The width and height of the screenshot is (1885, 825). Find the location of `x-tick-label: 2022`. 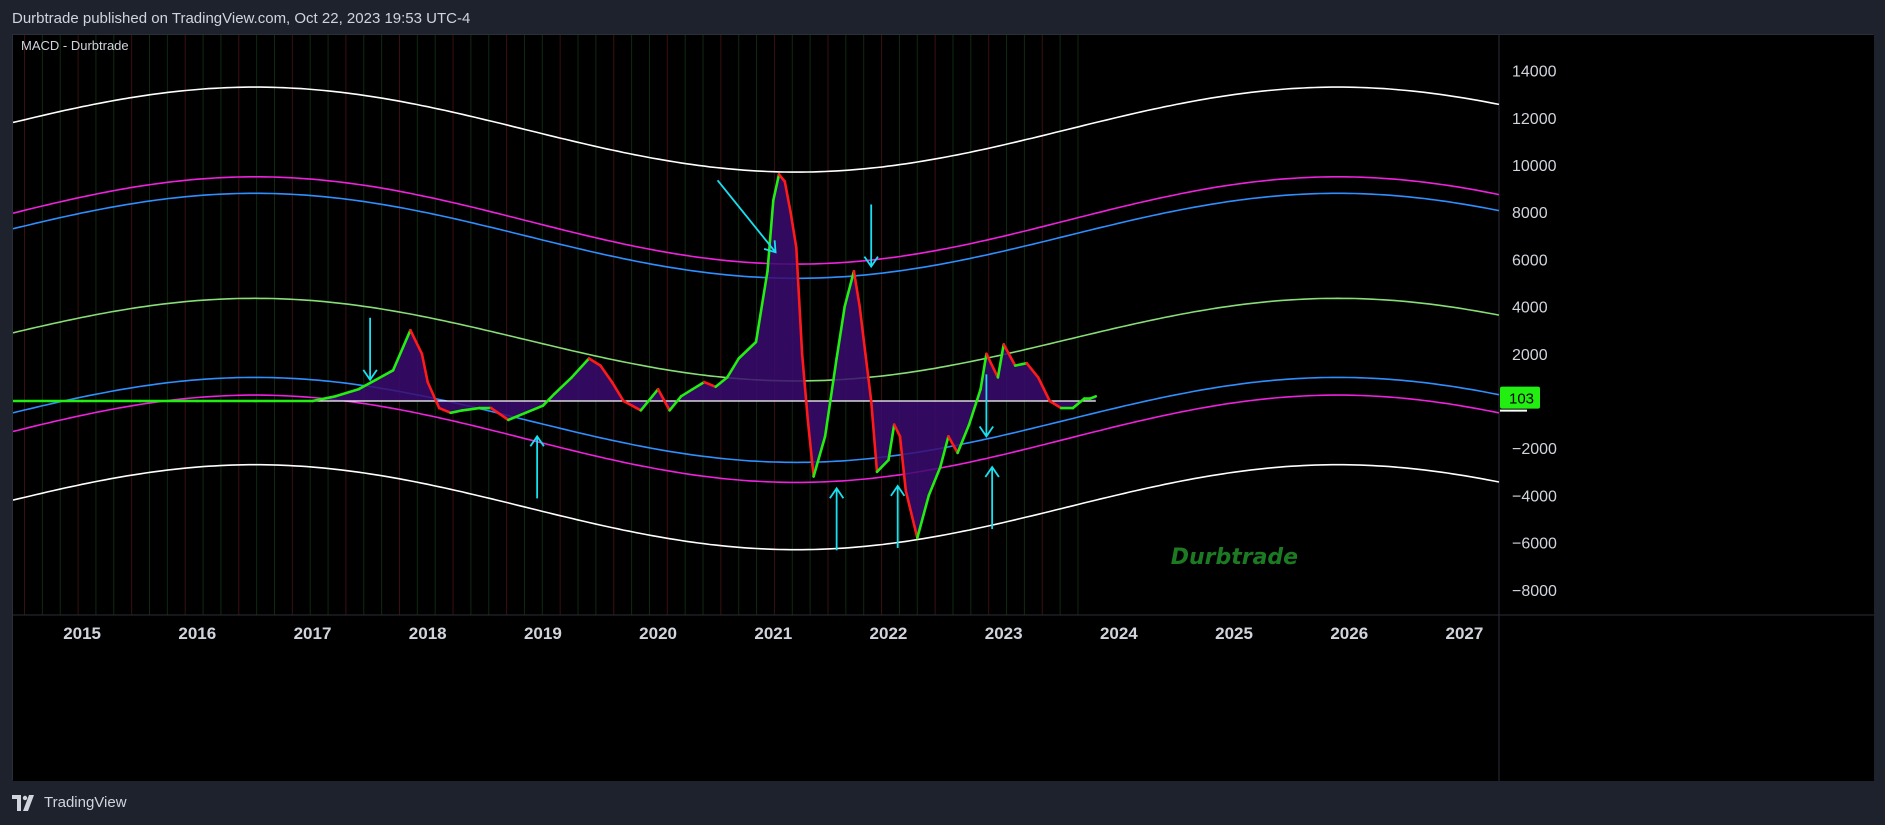

x-tick-label: 2022 is located at coordinates (889, 633).